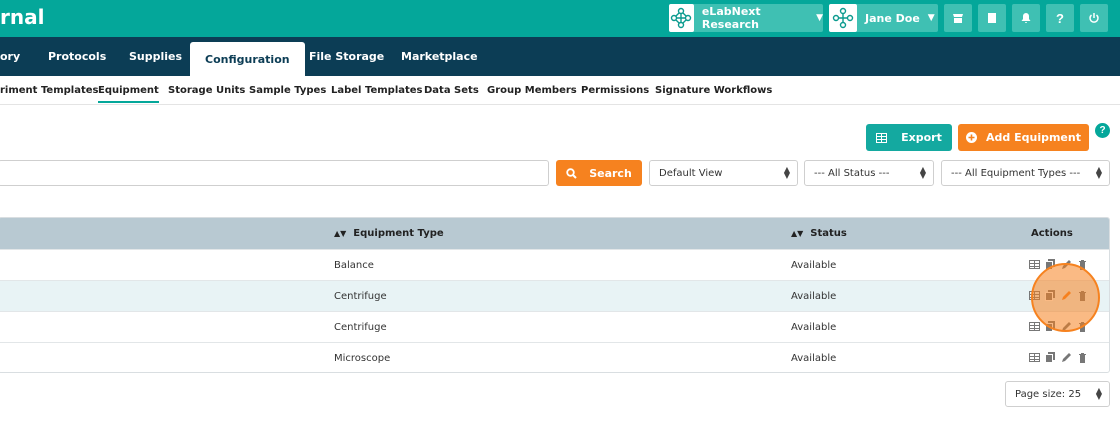 The width and height of the screenshot is (1120, 445). Describe the element at coordinates (247, 59) in the screenshot. I see `tab-configuration: Configuration` at that location.